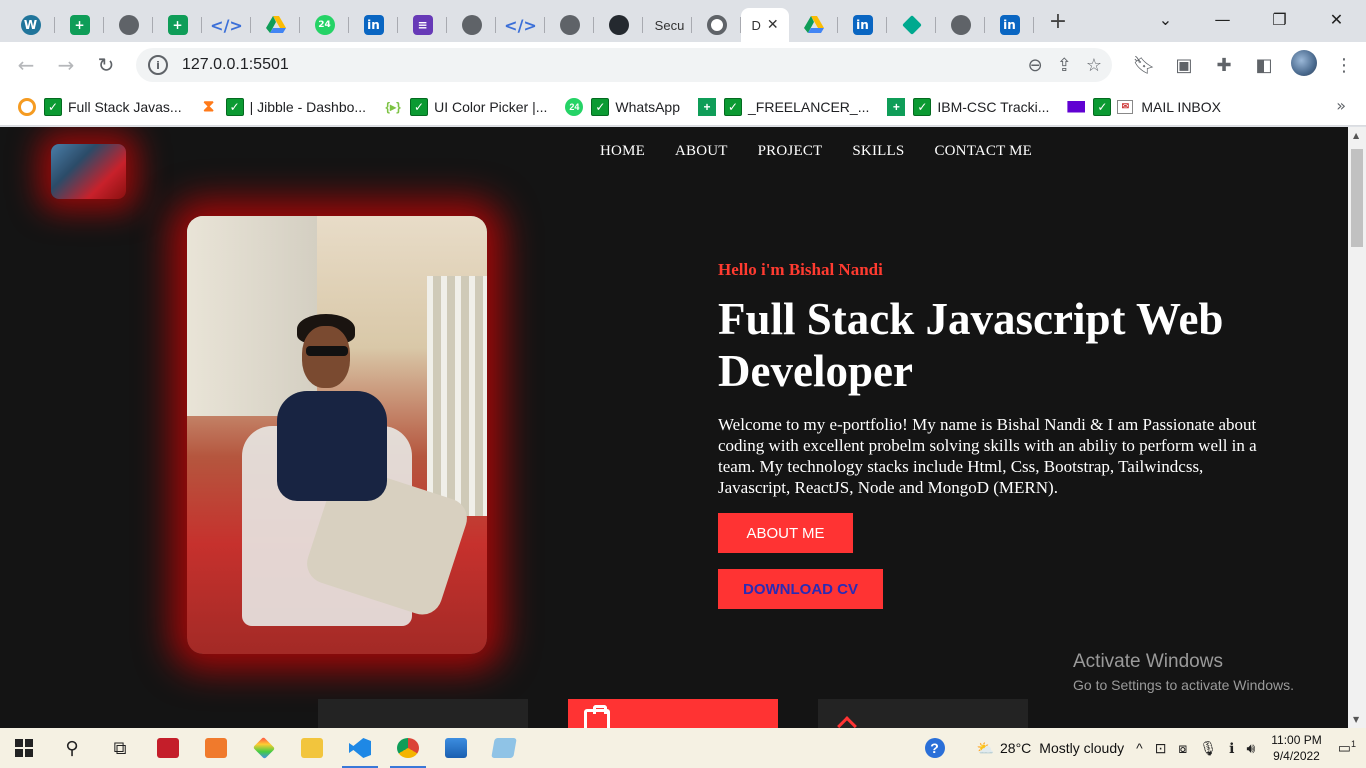  What do you see at coordinates (1336, 19) in the screenshot?
I see `close-window-button: ✕` at bounding box center [1336, 19].